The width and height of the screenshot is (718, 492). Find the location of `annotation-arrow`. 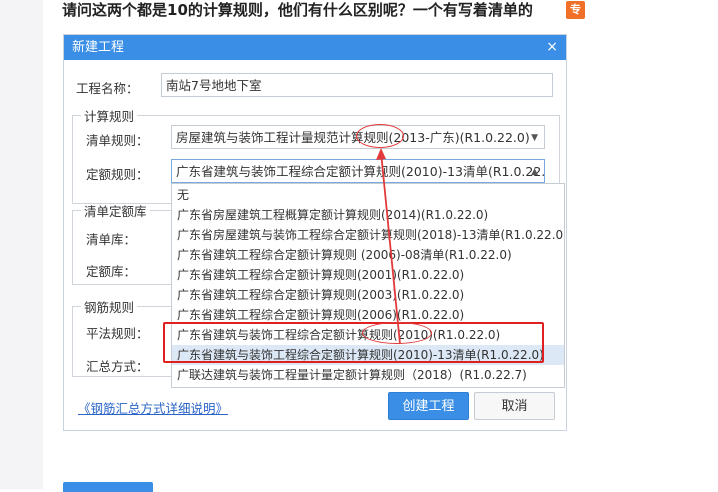

annotation-arrow is located at coordinates (388, 246).